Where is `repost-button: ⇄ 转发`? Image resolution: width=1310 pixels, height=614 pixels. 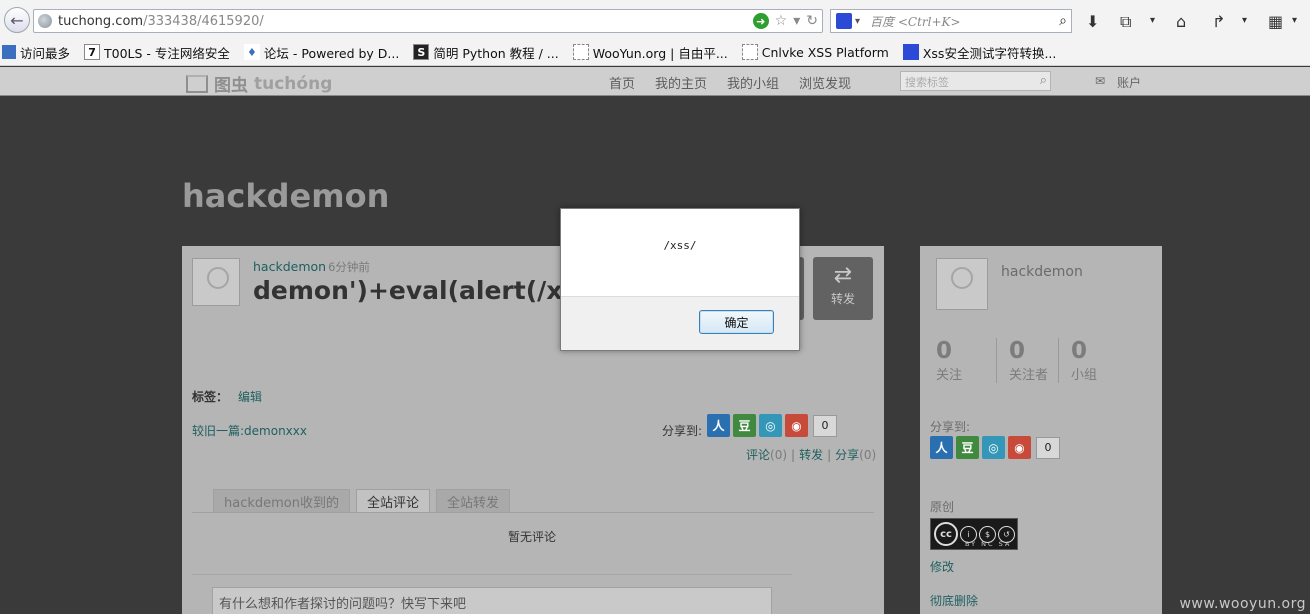 repost-button: ⇄ 转发 is located at coordinates (843, 288).